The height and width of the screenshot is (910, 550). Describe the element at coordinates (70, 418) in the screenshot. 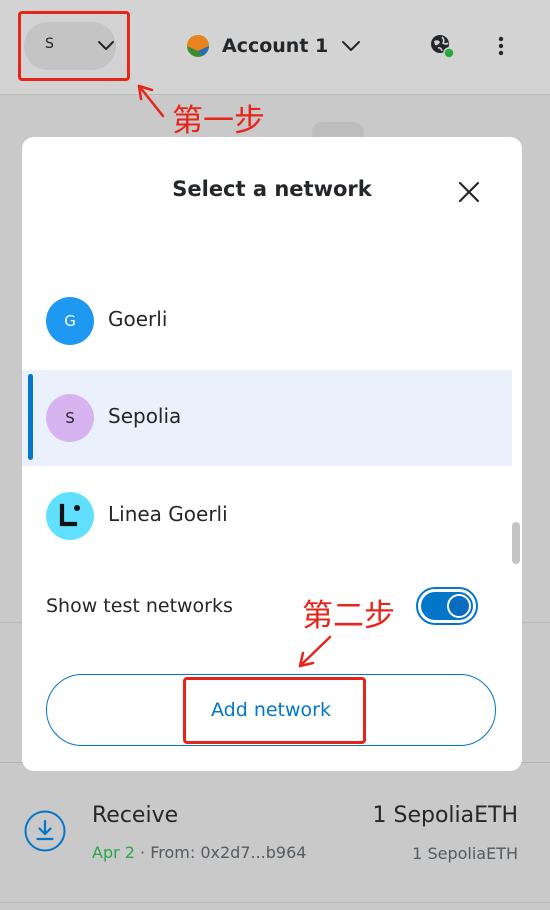

I see `network-avatar: S` at that location.